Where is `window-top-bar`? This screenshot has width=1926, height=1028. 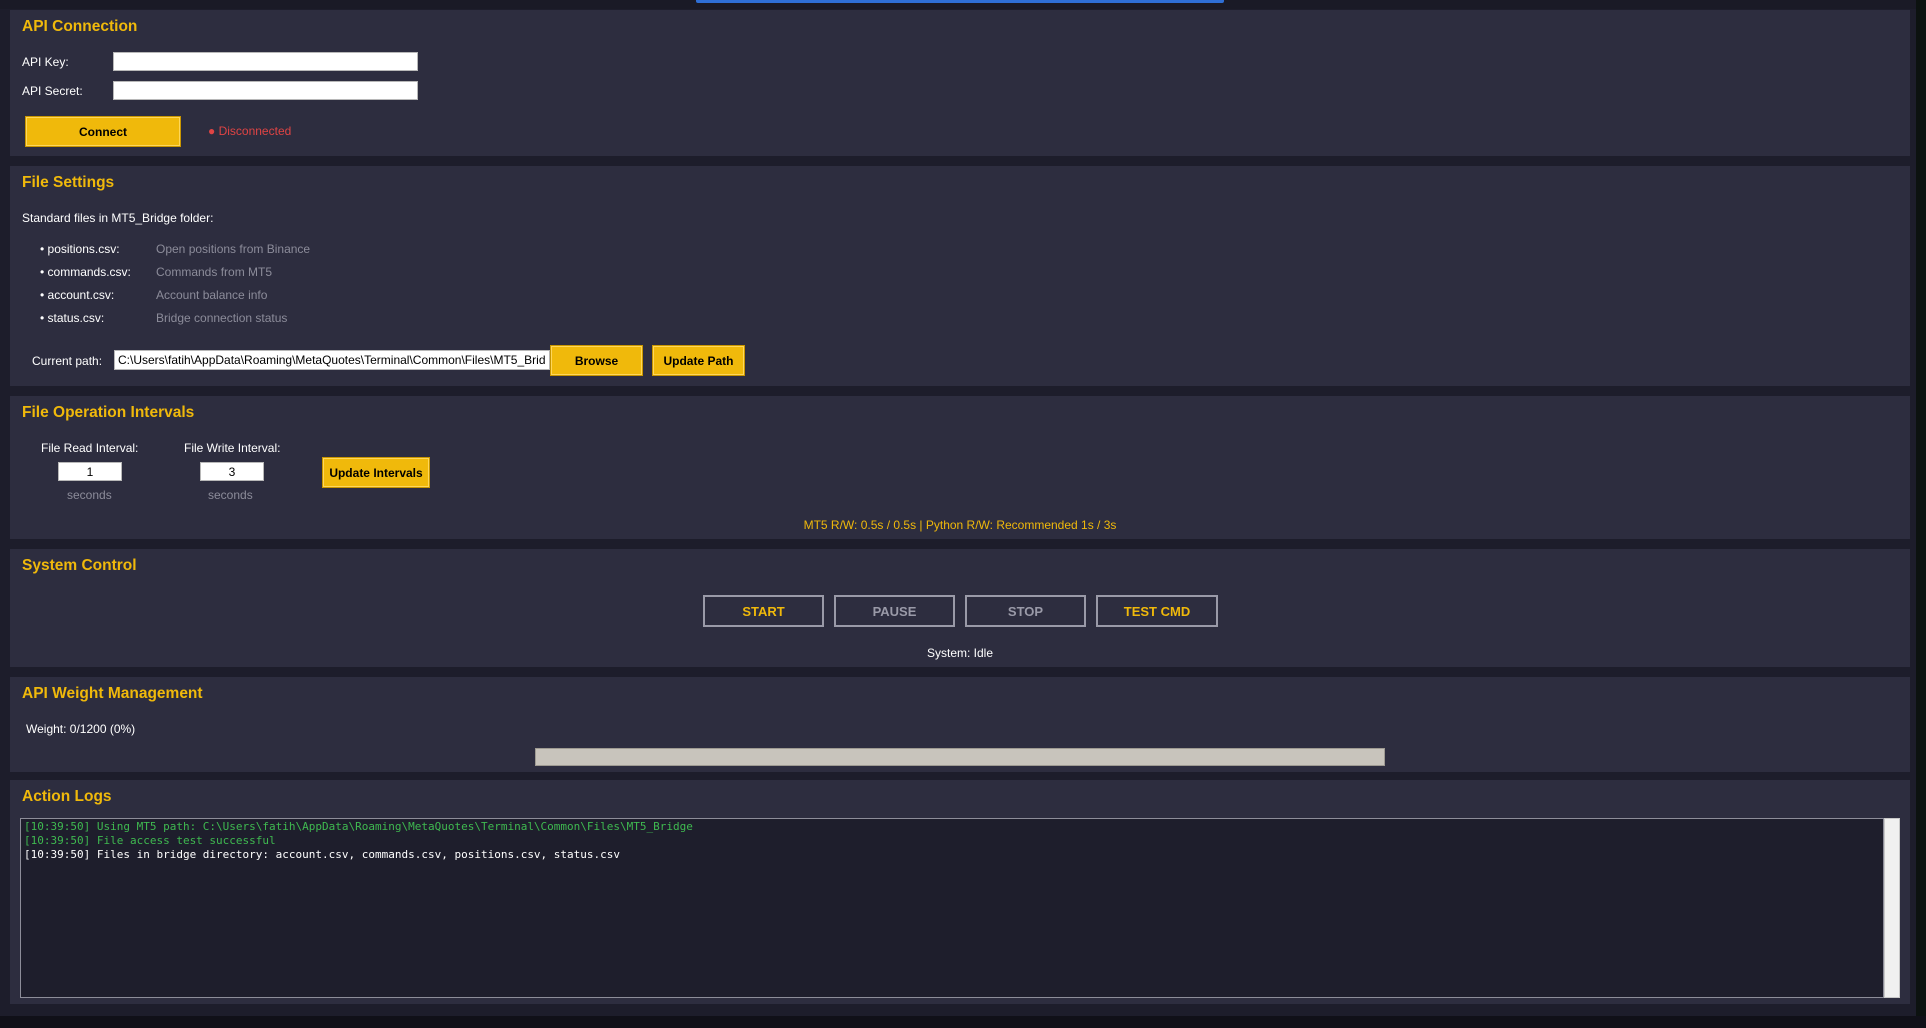 window-top-bar is located at coordinates (963, 4).